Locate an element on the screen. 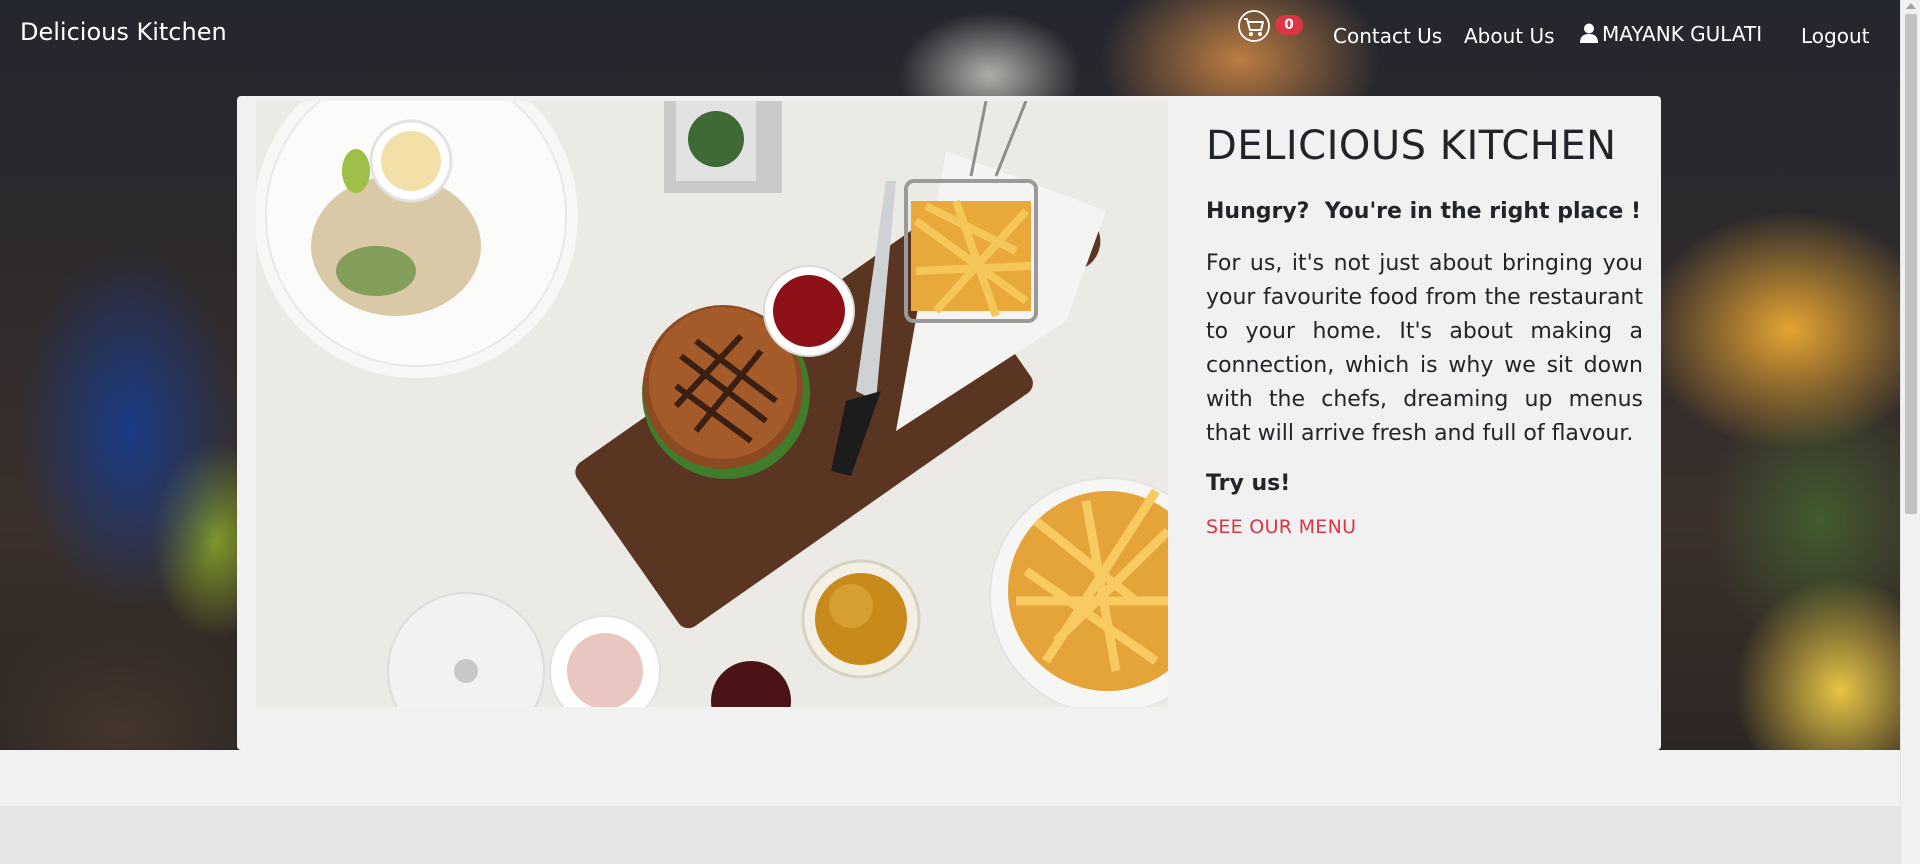  user-icon is located at coordinates (1589, 33).